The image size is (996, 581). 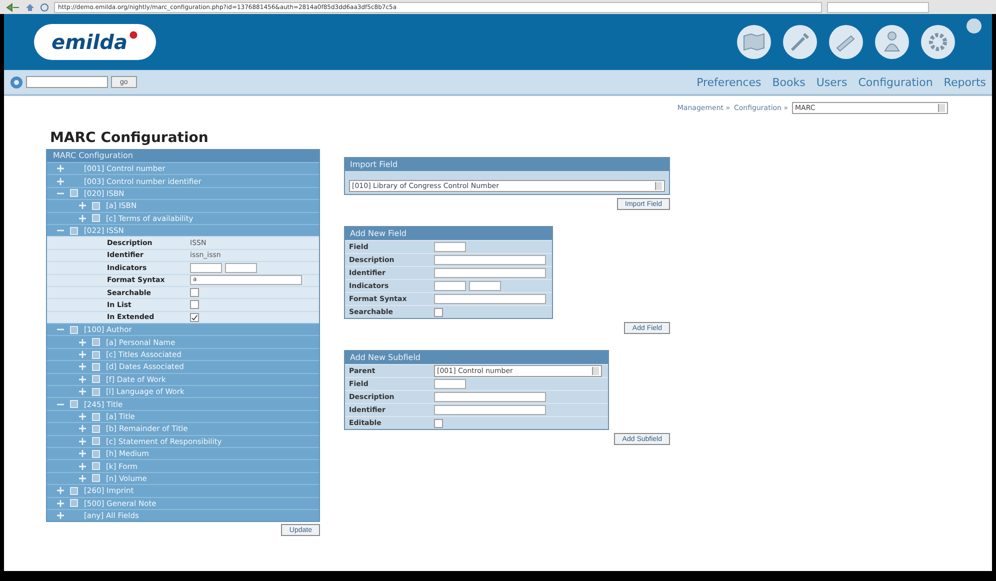 What do you see at coordinates (183, 156) in the screenshot?
I see `tree-header: MARC Configuration` at bounding box center [183, 156].